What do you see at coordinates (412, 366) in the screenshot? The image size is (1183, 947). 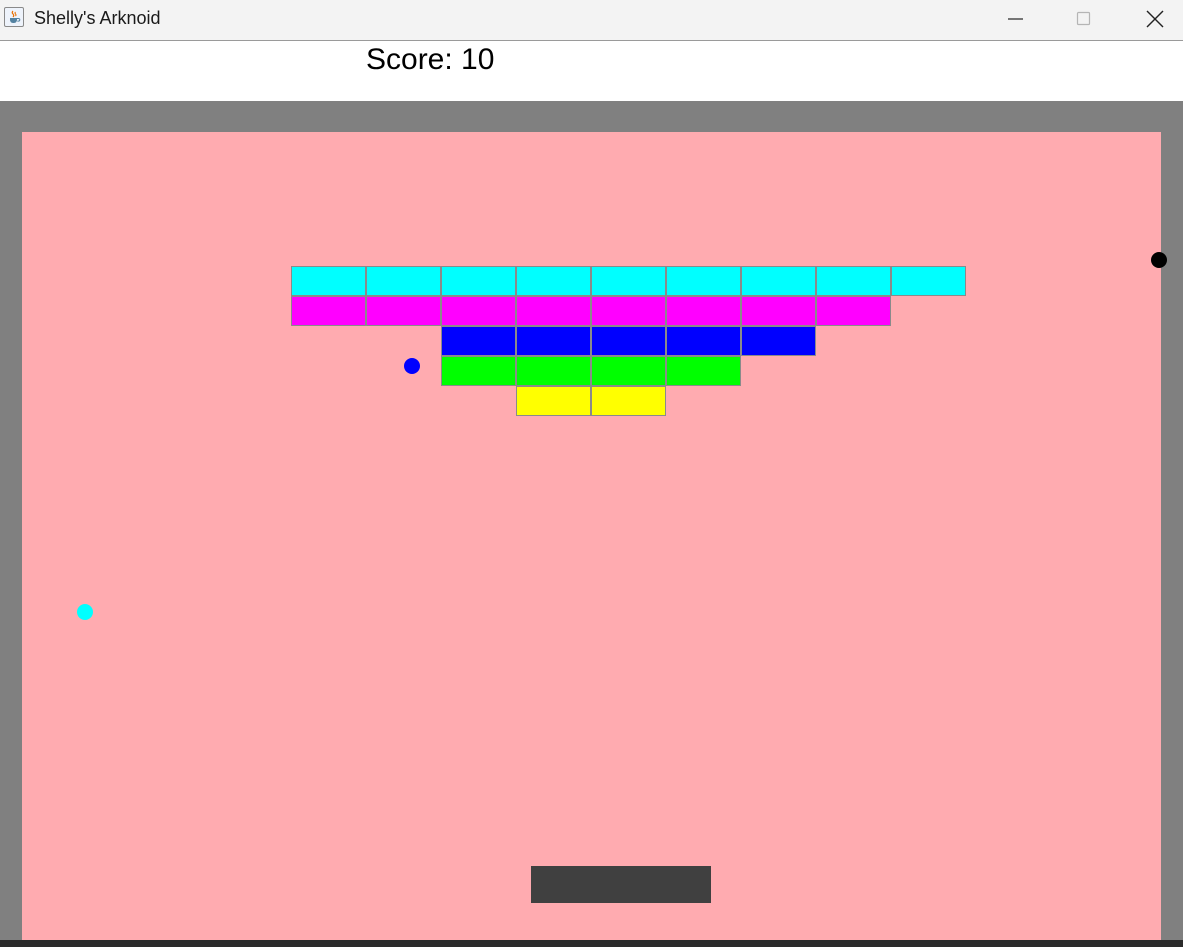 I see `ball-blue` at bounding box center [412, 366].